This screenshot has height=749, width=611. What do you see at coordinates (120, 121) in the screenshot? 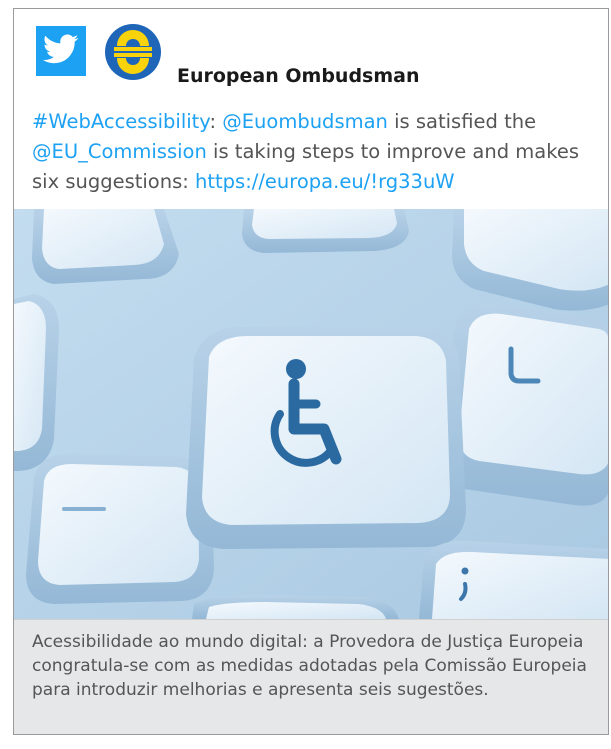
I see `hashtag-link: #WebAccessibility` at bounding box center [120, 121].